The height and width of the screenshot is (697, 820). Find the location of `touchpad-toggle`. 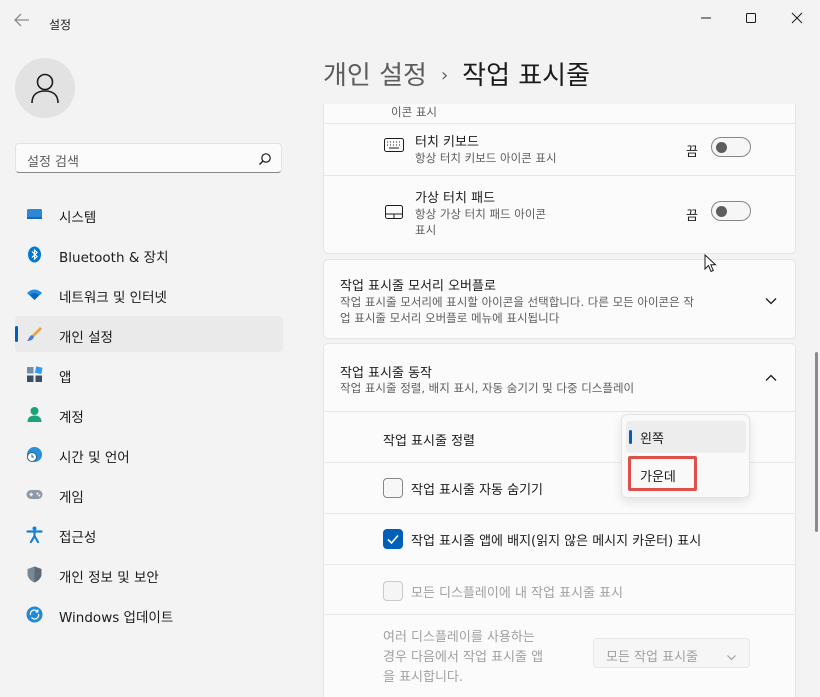

touchpad-toggle is located at coordinates (731, 211).